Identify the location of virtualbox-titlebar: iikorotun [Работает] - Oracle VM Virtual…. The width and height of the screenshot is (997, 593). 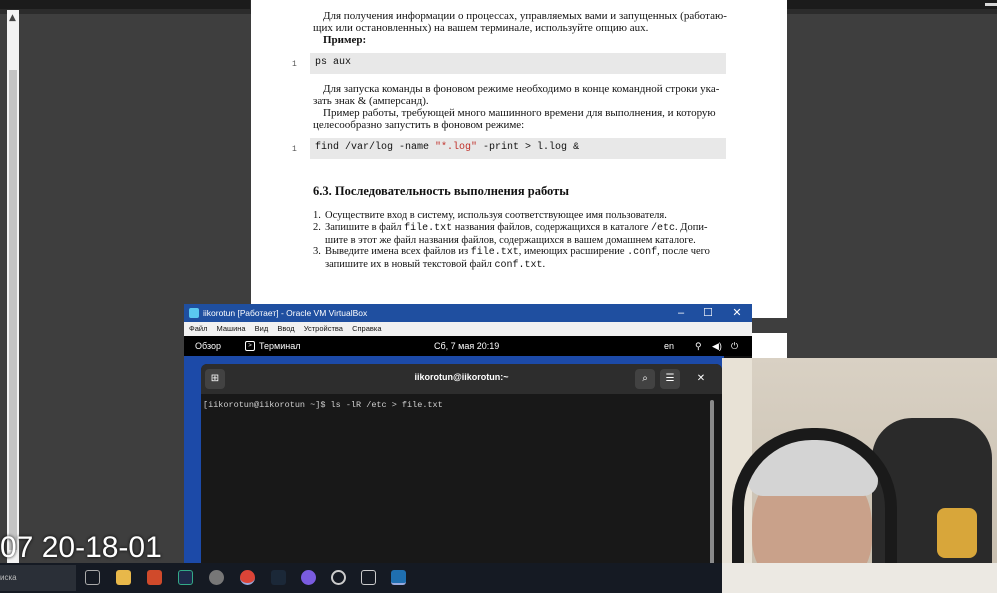
(468, 313).